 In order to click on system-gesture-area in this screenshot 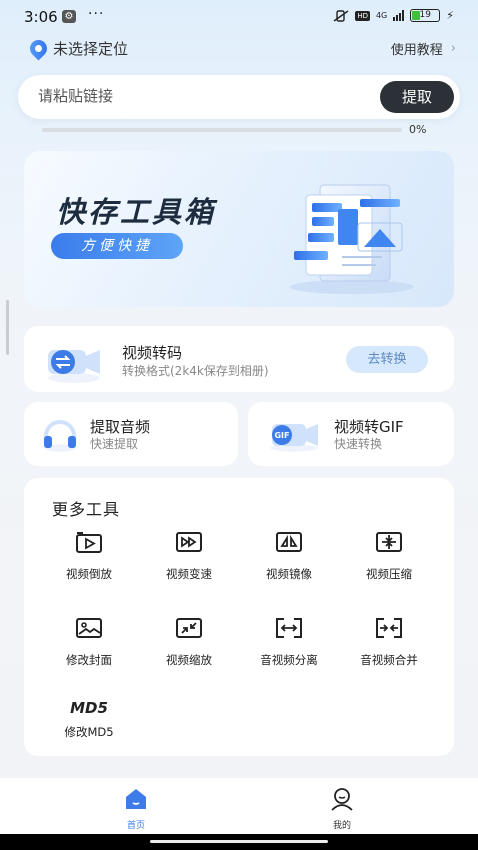, I will do `click(239, 842)`.